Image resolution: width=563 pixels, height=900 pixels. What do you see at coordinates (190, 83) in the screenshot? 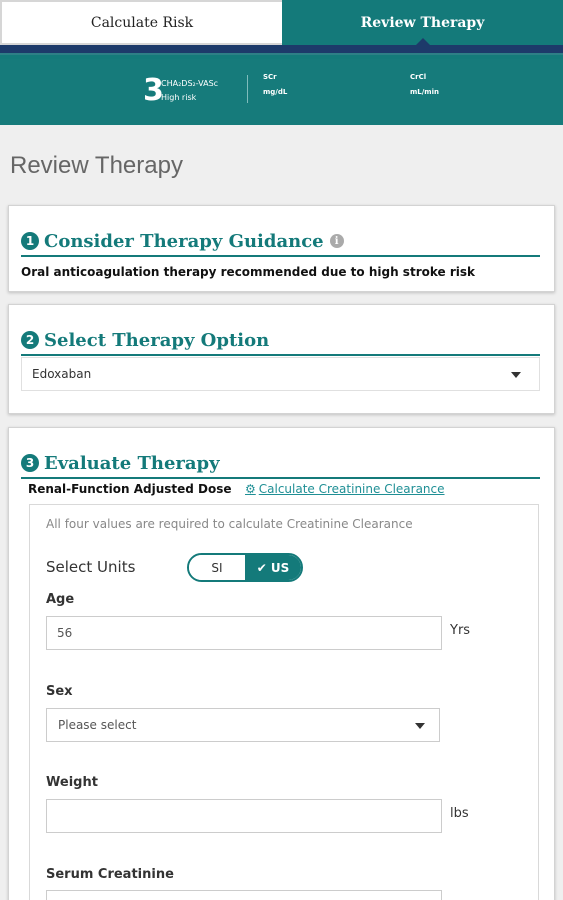
I see `score-label: CHA₂DS₂-VASc` at bounding box center [190, 83].